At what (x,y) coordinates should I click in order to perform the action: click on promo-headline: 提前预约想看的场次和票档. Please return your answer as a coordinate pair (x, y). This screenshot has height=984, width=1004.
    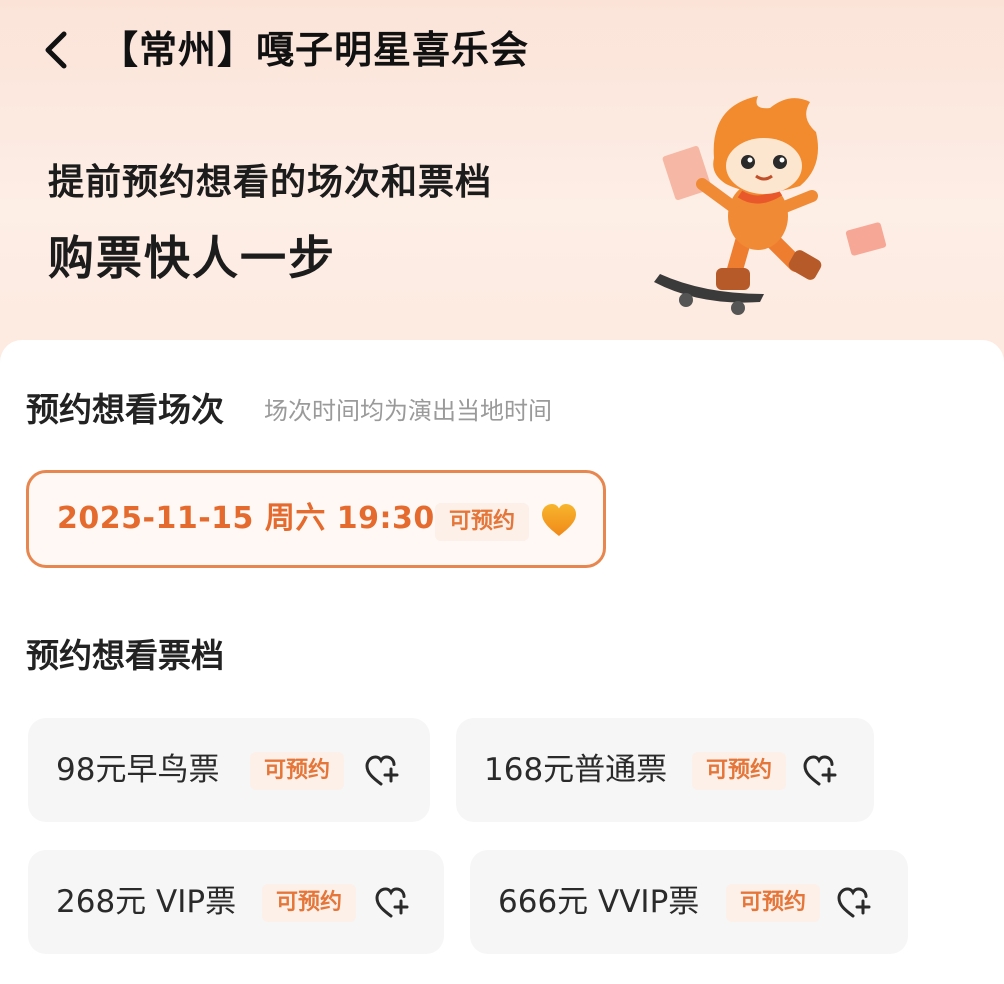
    Looking at the image, I should click on (270, 182).